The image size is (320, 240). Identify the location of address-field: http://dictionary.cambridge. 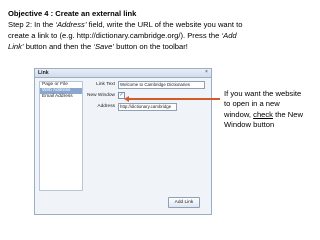
(147, 107).